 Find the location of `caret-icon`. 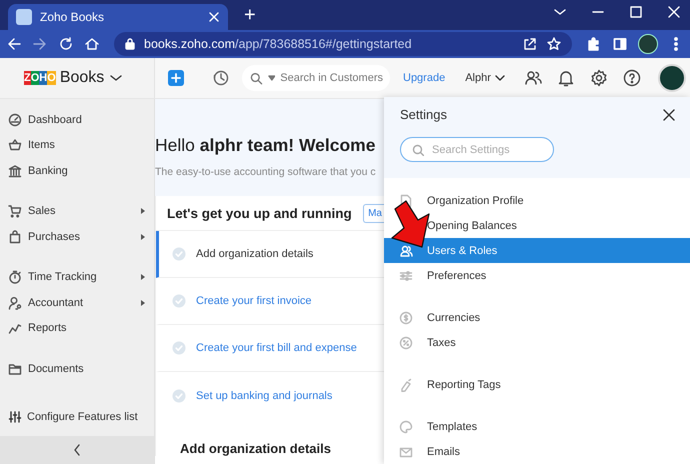

caret-icon is located at coordinates (272, 78).